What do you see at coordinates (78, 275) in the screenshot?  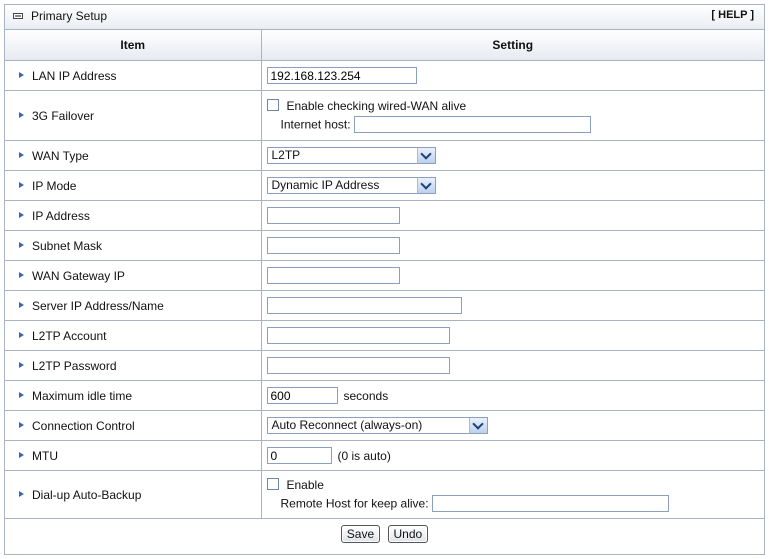 I see `gateway-label: WAN Gateway IP` at bounding box center [78, 275].